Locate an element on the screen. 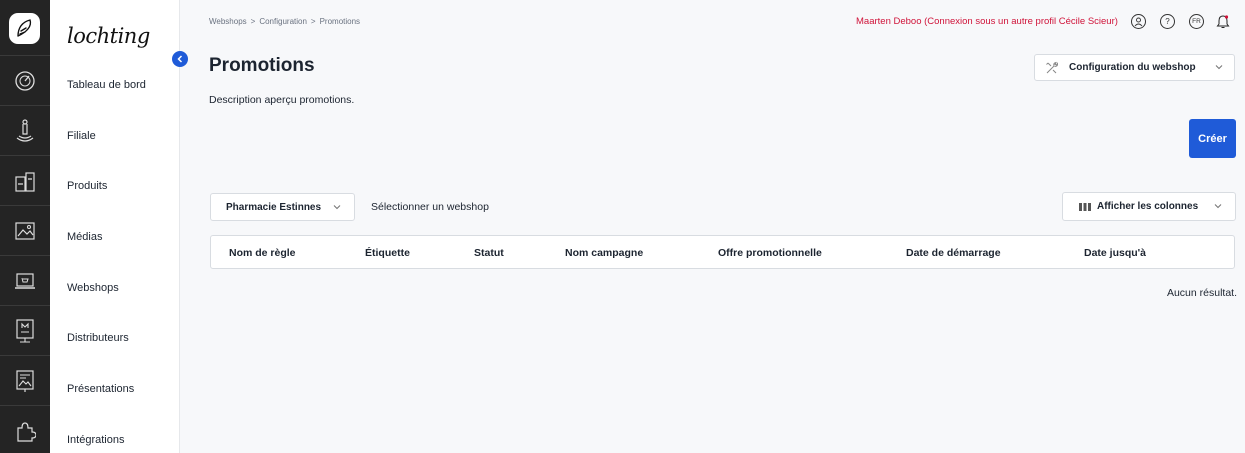  store-icon is located at coordinates (25, 130).